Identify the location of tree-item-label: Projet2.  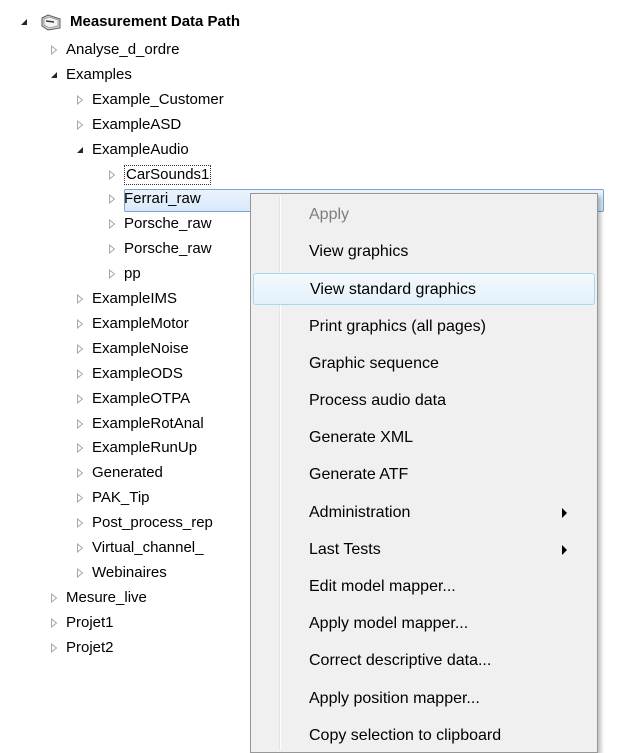
(90, 647).